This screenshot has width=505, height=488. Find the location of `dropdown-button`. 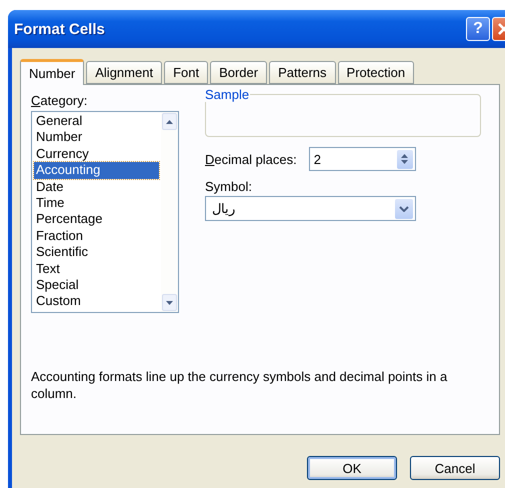

dropdown-button is located at coordinates (404, 208).